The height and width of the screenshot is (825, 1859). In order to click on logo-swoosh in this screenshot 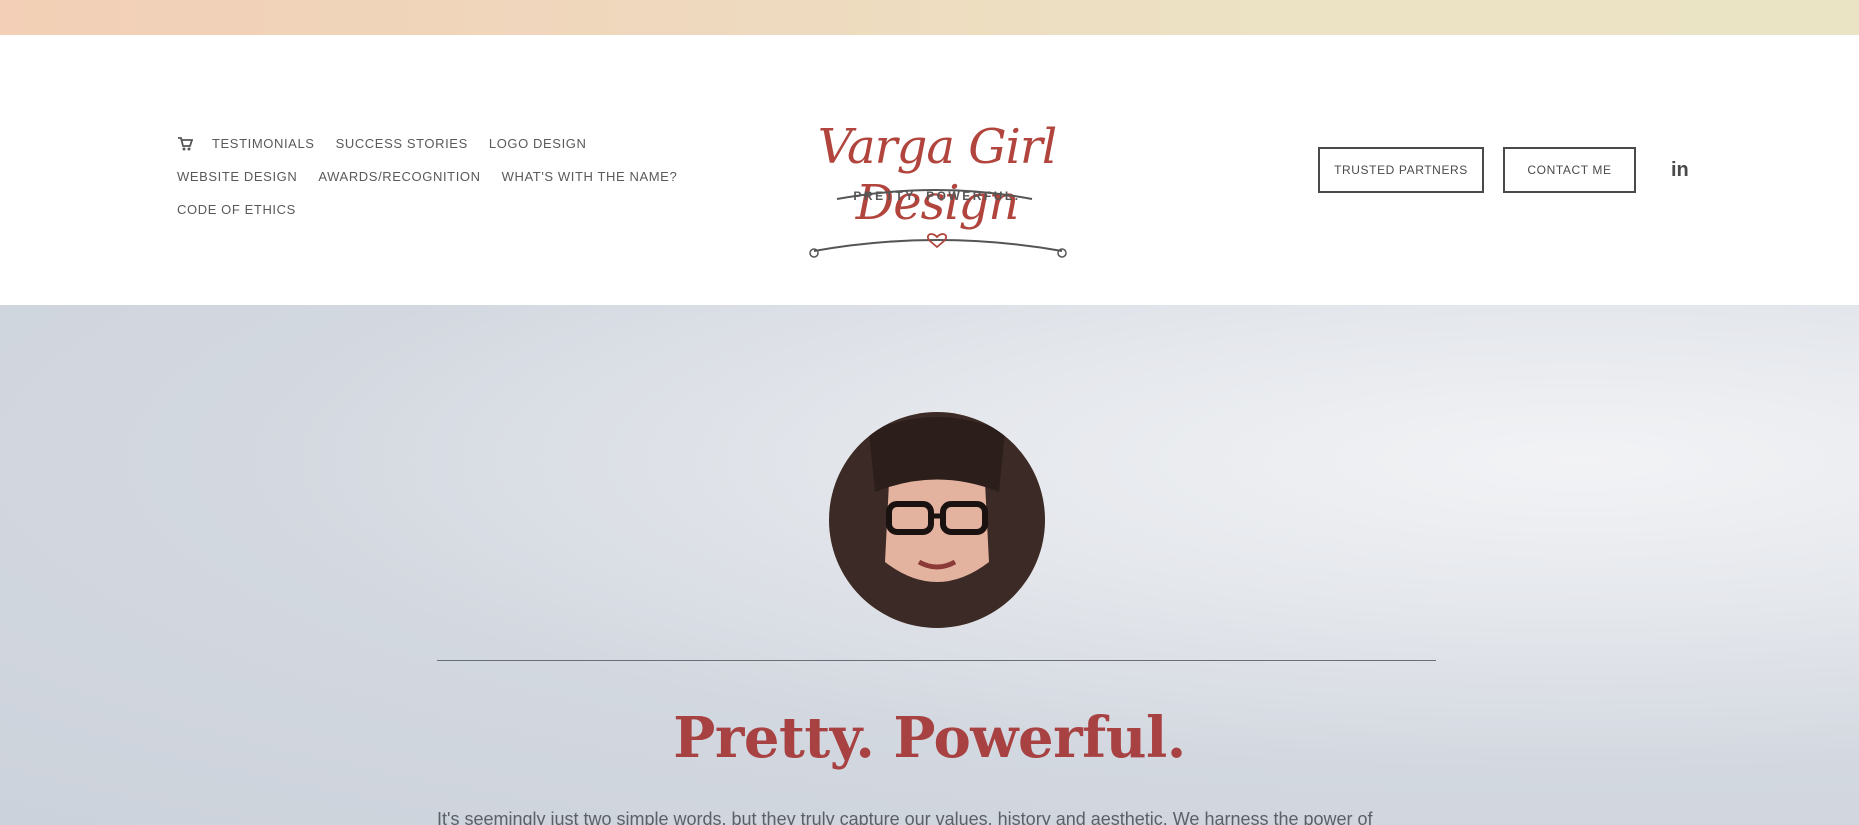, I will do `click(938, 223)`.